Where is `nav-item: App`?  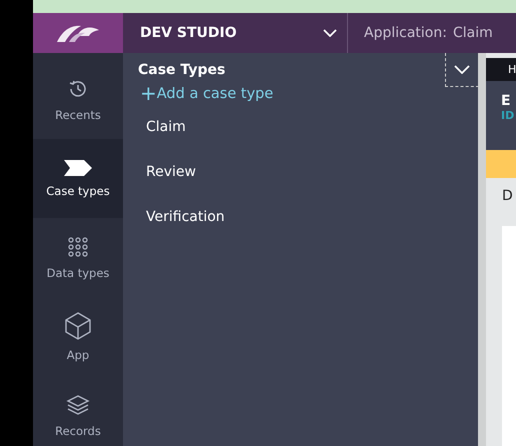
nav-item: App is located at coordinates (78, 336).